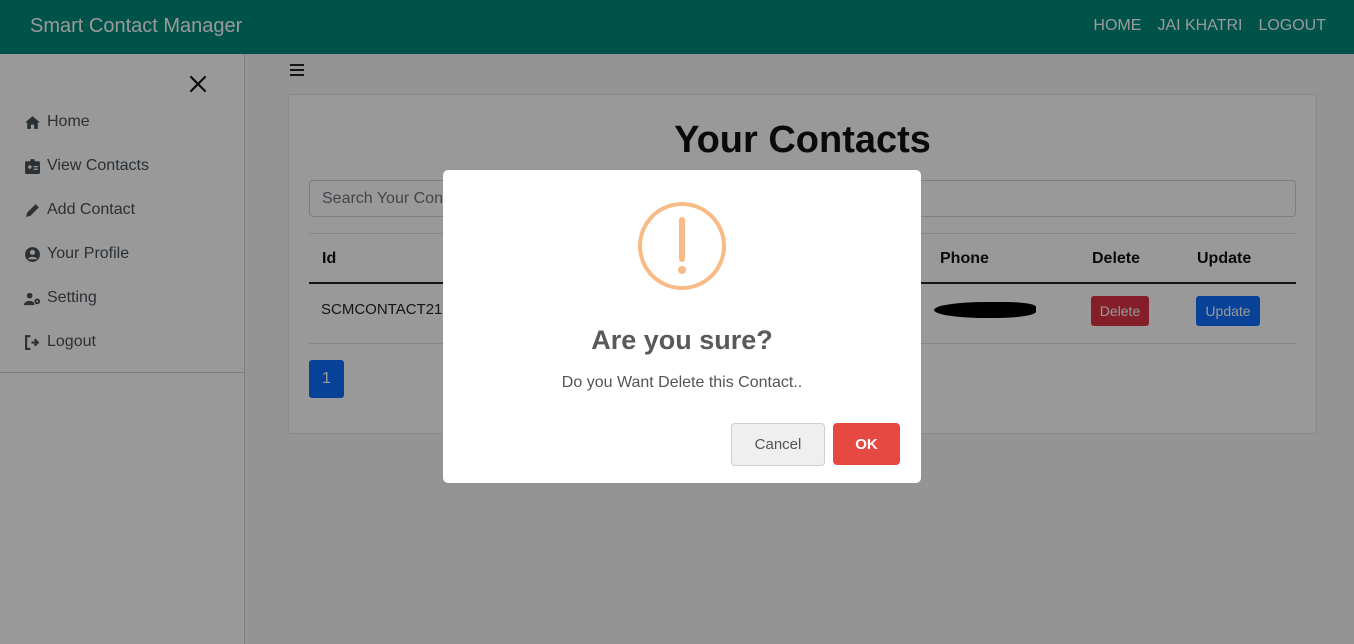  Describe the element at coordinates (682, 246) in the screenshot. I see `warning-icon` at that location.